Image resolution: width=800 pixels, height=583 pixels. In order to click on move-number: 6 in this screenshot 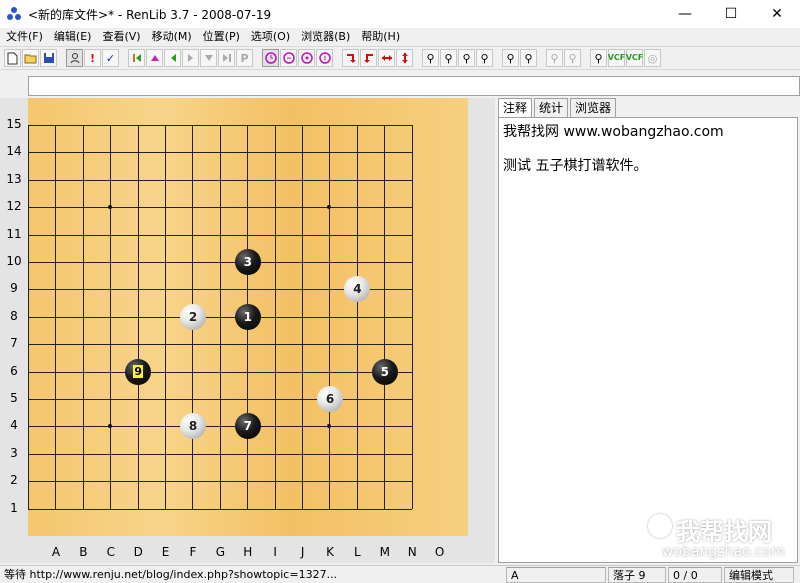, I will do `click(330, 399)`.